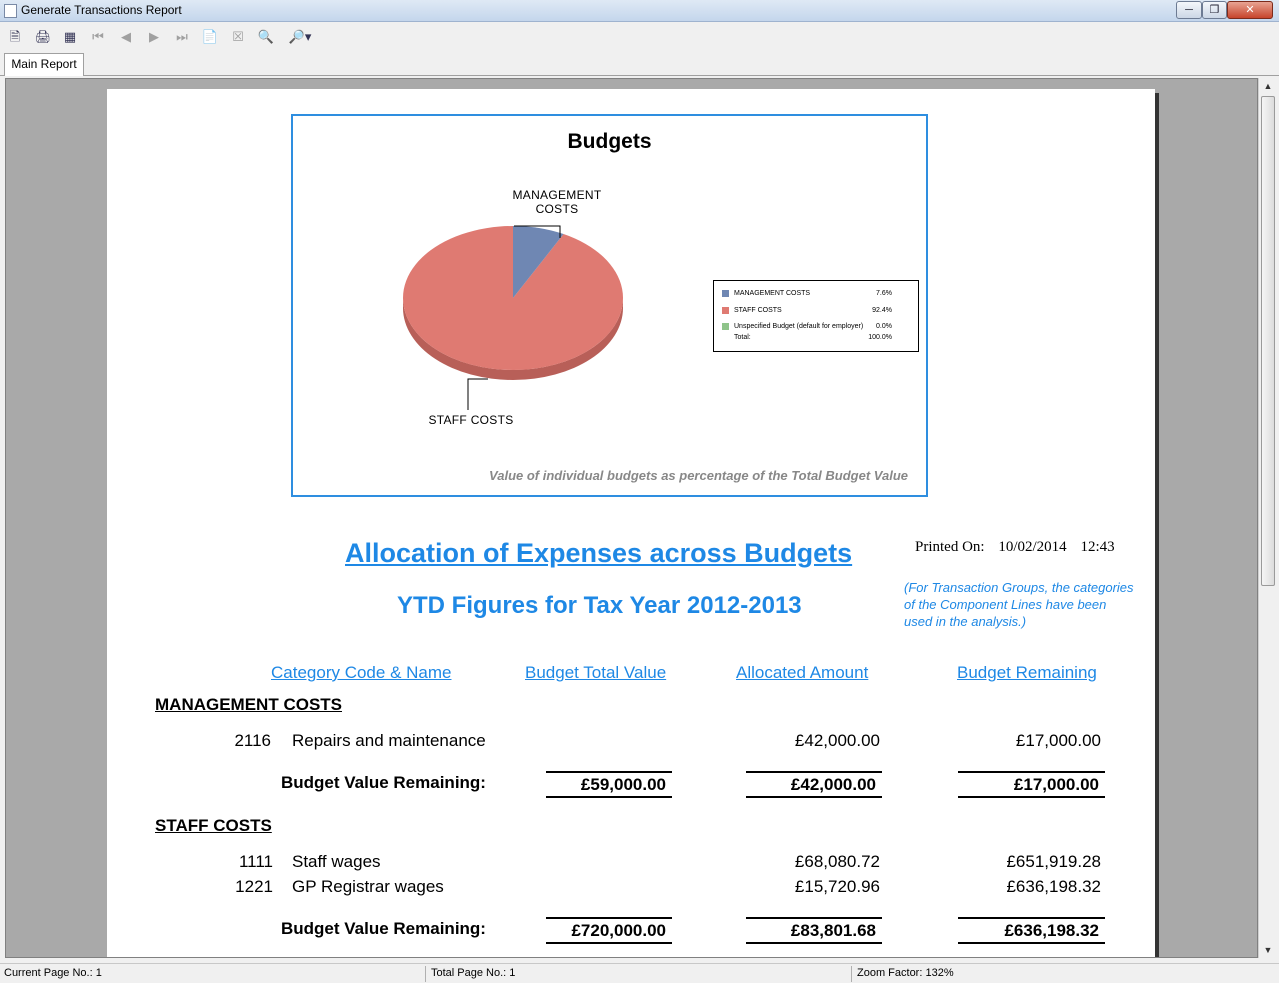 This screenshot has height=983, width=1279. What do you see at coordinates (10, 11) in the screenshot?
I see `app-icon` at bounding box center [10, 11].